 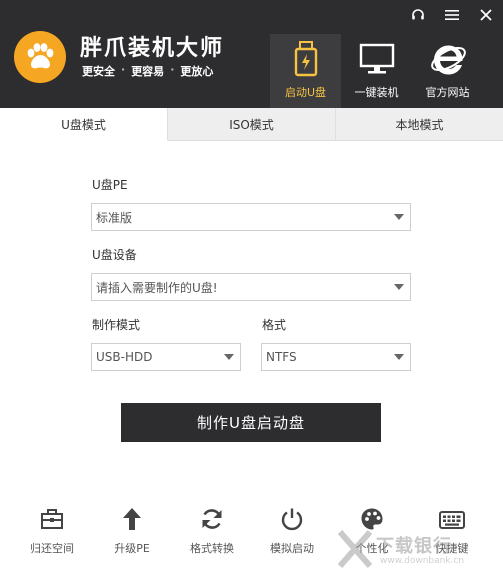 I want to click on watermark-logo-icon, so click(x=355, y=549).